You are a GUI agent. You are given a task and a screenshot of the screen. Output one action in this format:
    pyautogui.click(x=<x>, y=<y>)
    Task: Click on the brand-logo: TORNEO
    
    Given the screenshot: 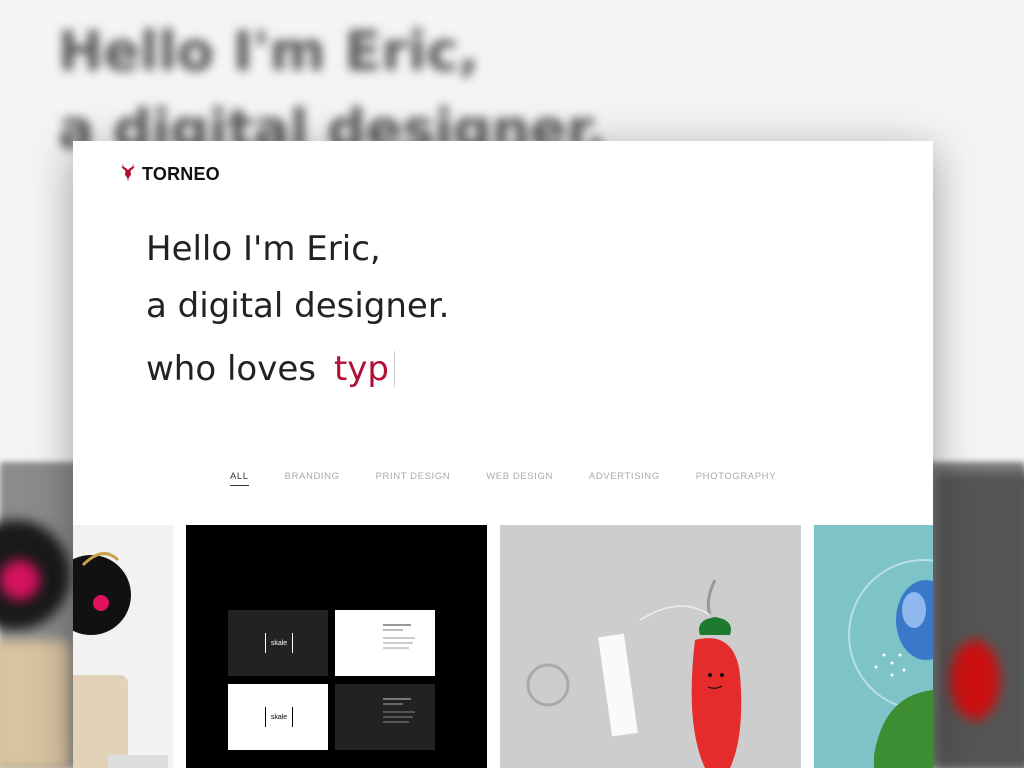 What is the action you would take?
    pyautogui.click(x=169, y=174)
    